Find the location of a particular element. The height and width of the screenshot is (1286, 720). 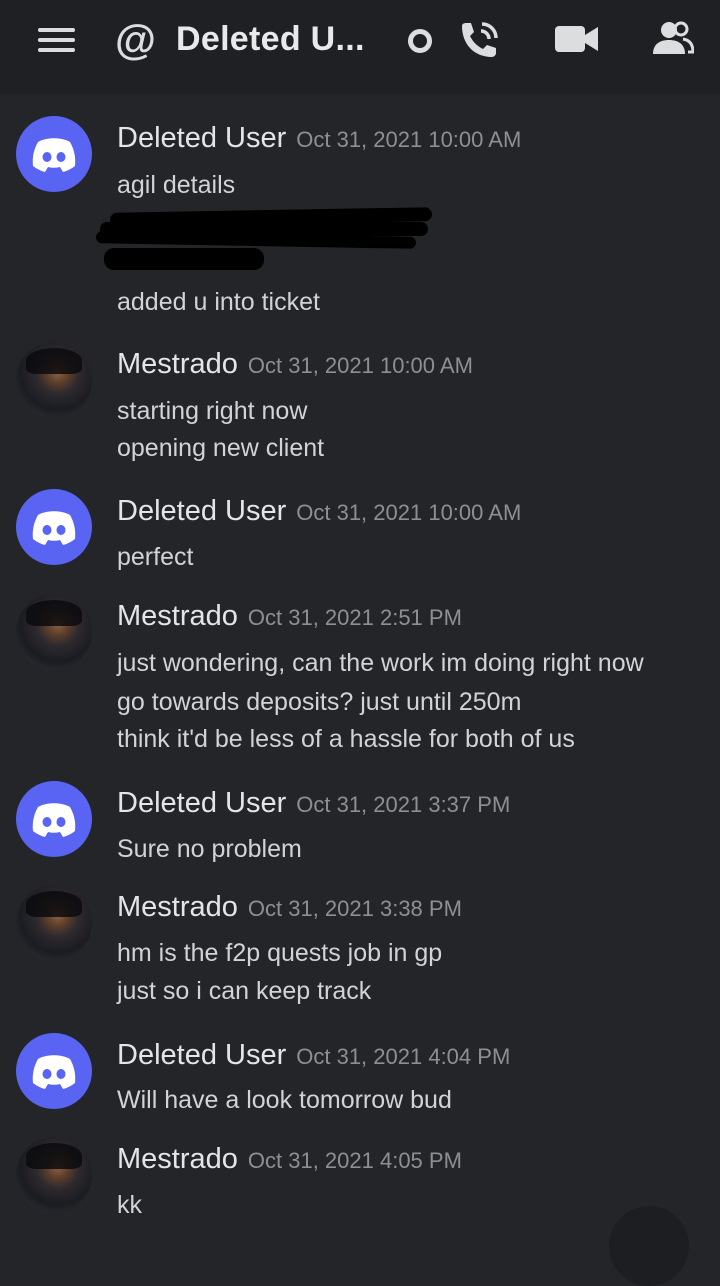

hamburger-menu-icon is located at coordinates (56, 40).